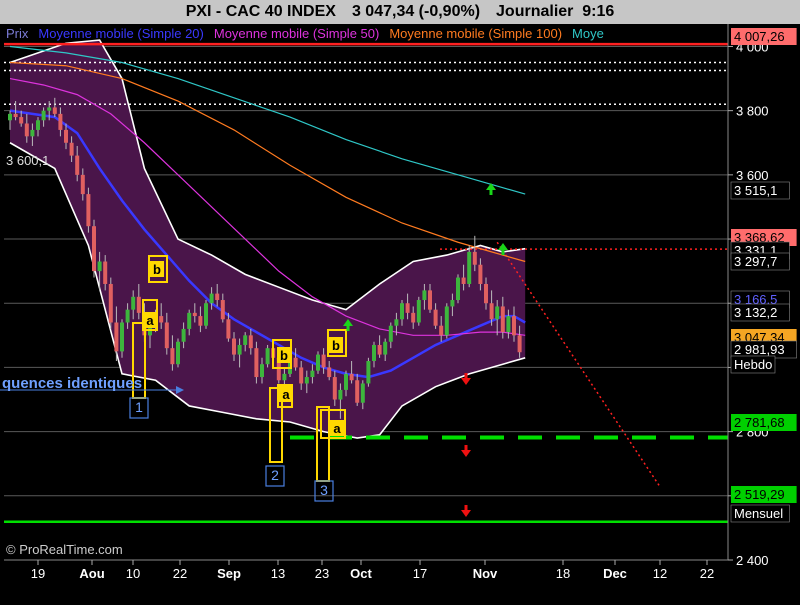 This screenshot has width=800, height=605. What do you see at coordinates (324, 490) in the screenshot?
I see `pattern-number: 3` at bounding box center [324, 490].